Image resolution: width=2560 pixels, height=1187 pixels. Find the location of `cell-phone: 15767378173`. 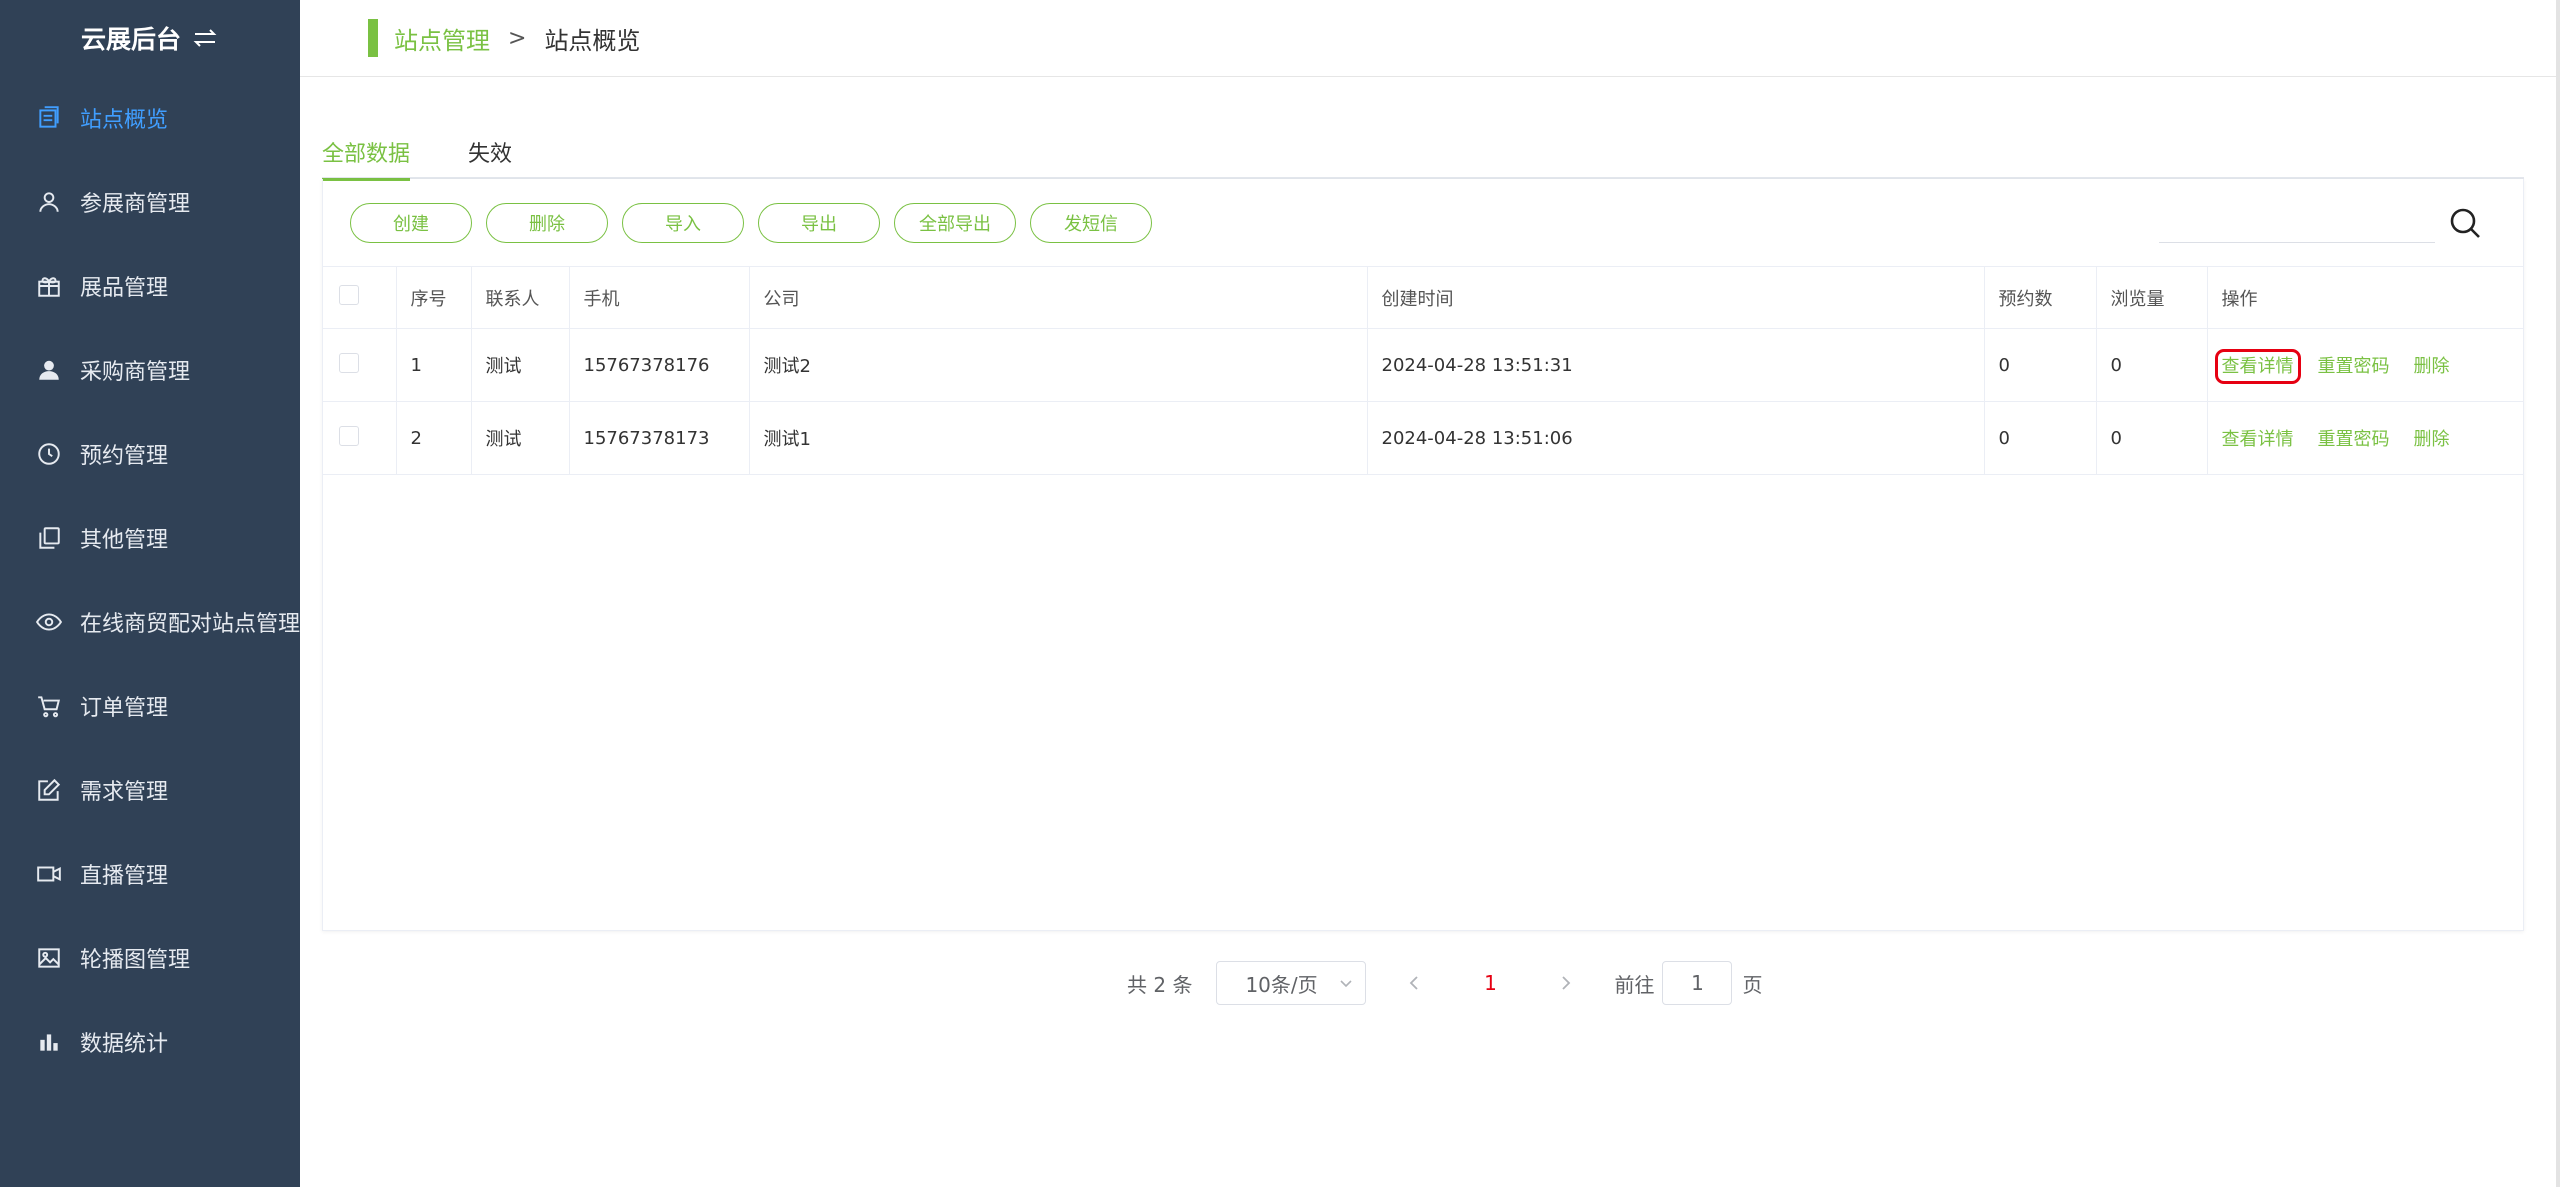

cell-phone: 15767378173 is located at coordinates (659, 438).